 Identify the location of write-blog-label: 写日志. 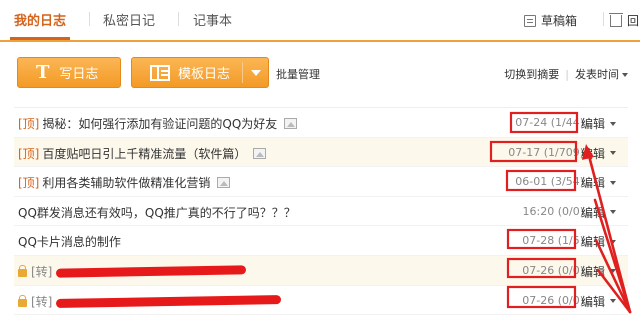
(79, 74).